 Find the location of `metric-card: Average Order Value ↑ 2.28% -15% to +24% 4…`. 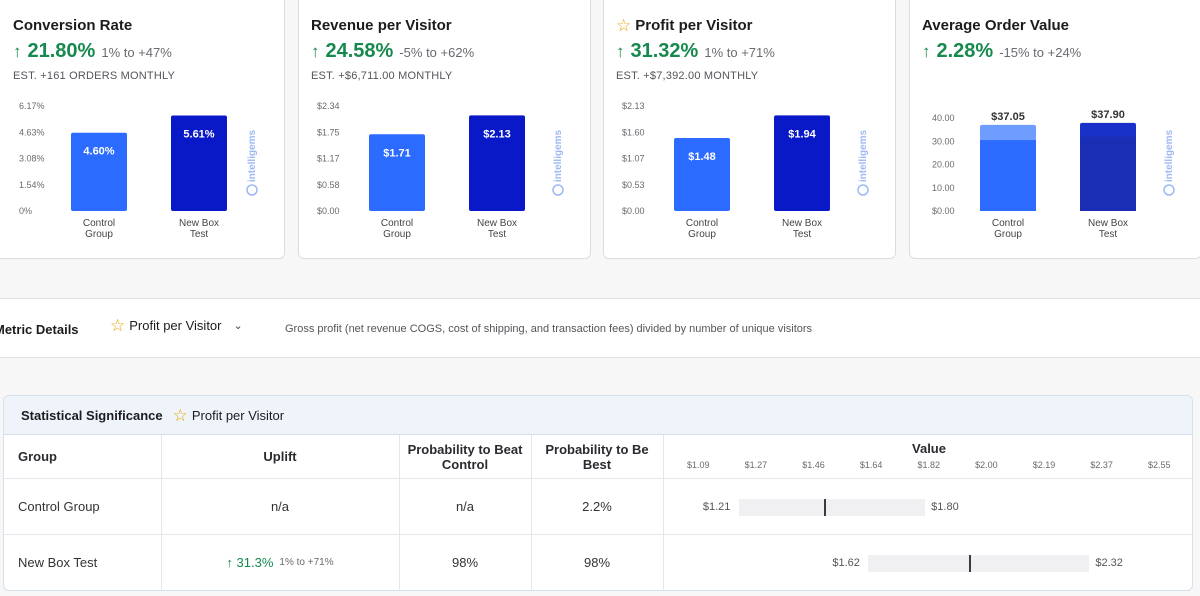

metric-card: Average Order Value ↑ 2.28% -15% to +24% 4… is located at coordinates (1054, 129).